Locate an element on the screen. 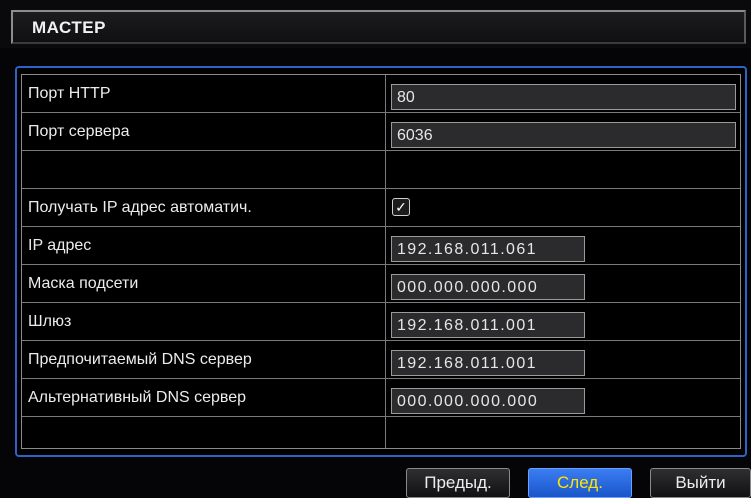  subnet-mask-field: 000.000.000.000 is located at coordinates (488, 287).